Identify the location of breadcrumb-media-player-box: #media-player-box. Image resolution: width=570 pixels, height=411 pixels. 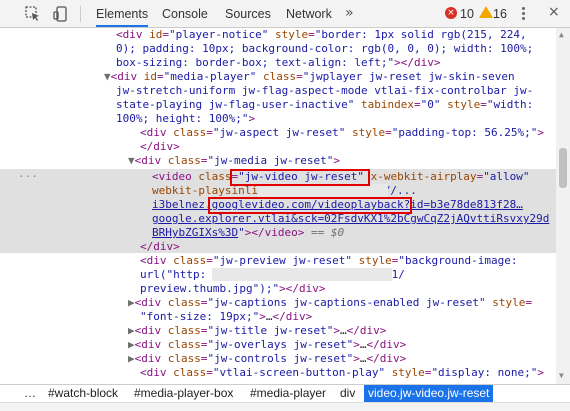
(183, 393).